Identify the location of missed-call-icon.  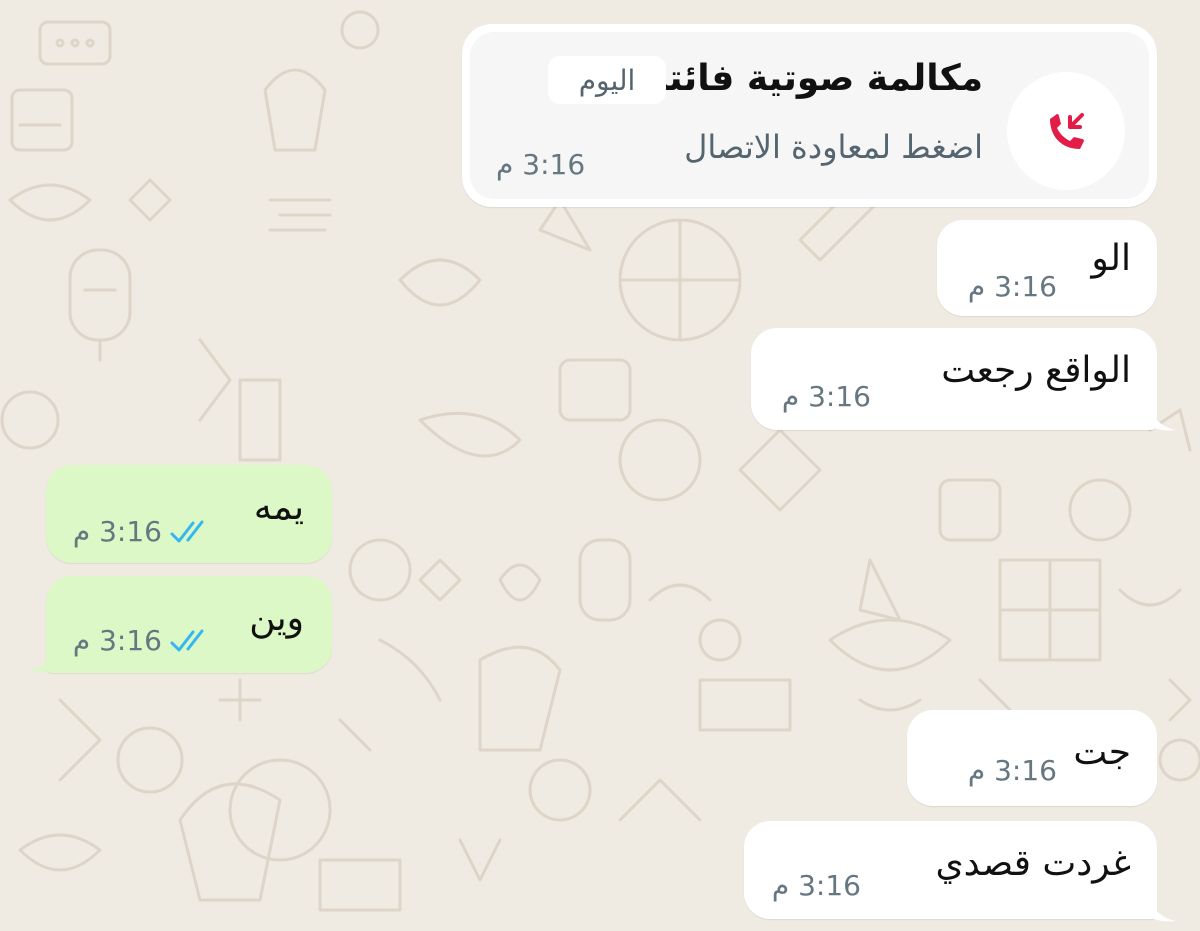
(1067, 131).